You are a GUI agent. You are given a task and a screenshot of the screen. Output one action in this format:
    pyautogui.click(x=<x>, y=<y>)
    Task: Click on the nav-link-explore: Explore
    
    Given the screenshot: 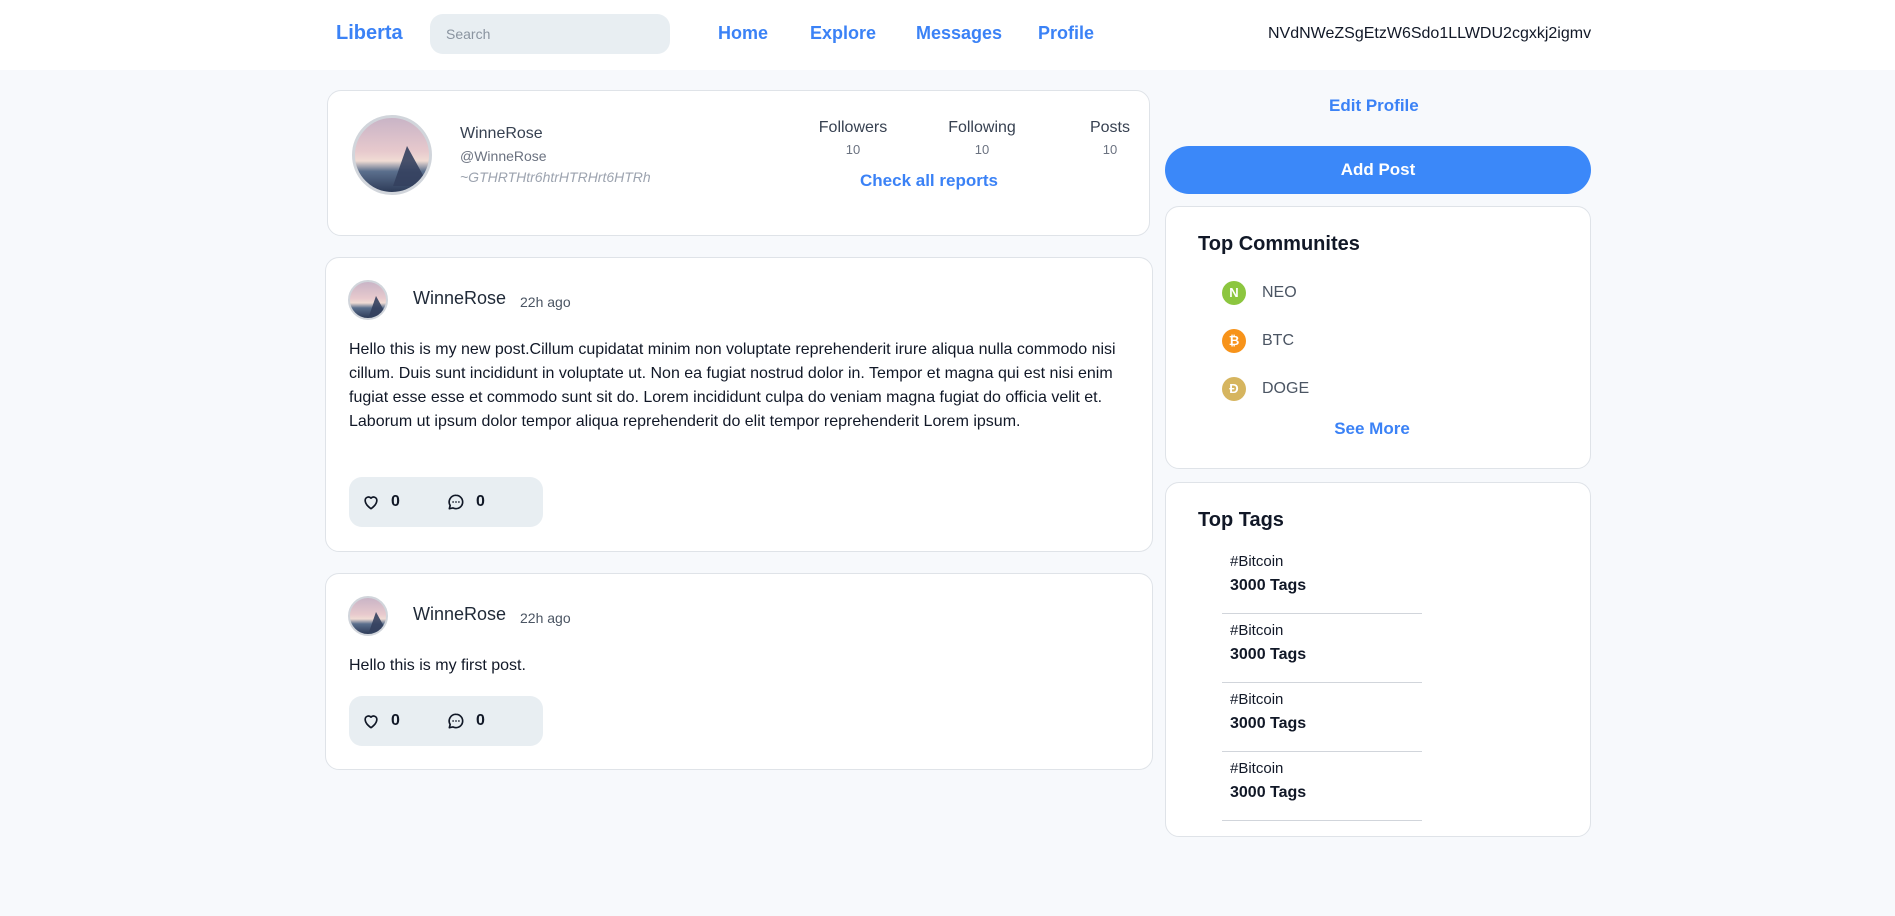 What is the action you would take?
    pyautogui.click(x=843, y=33)
    